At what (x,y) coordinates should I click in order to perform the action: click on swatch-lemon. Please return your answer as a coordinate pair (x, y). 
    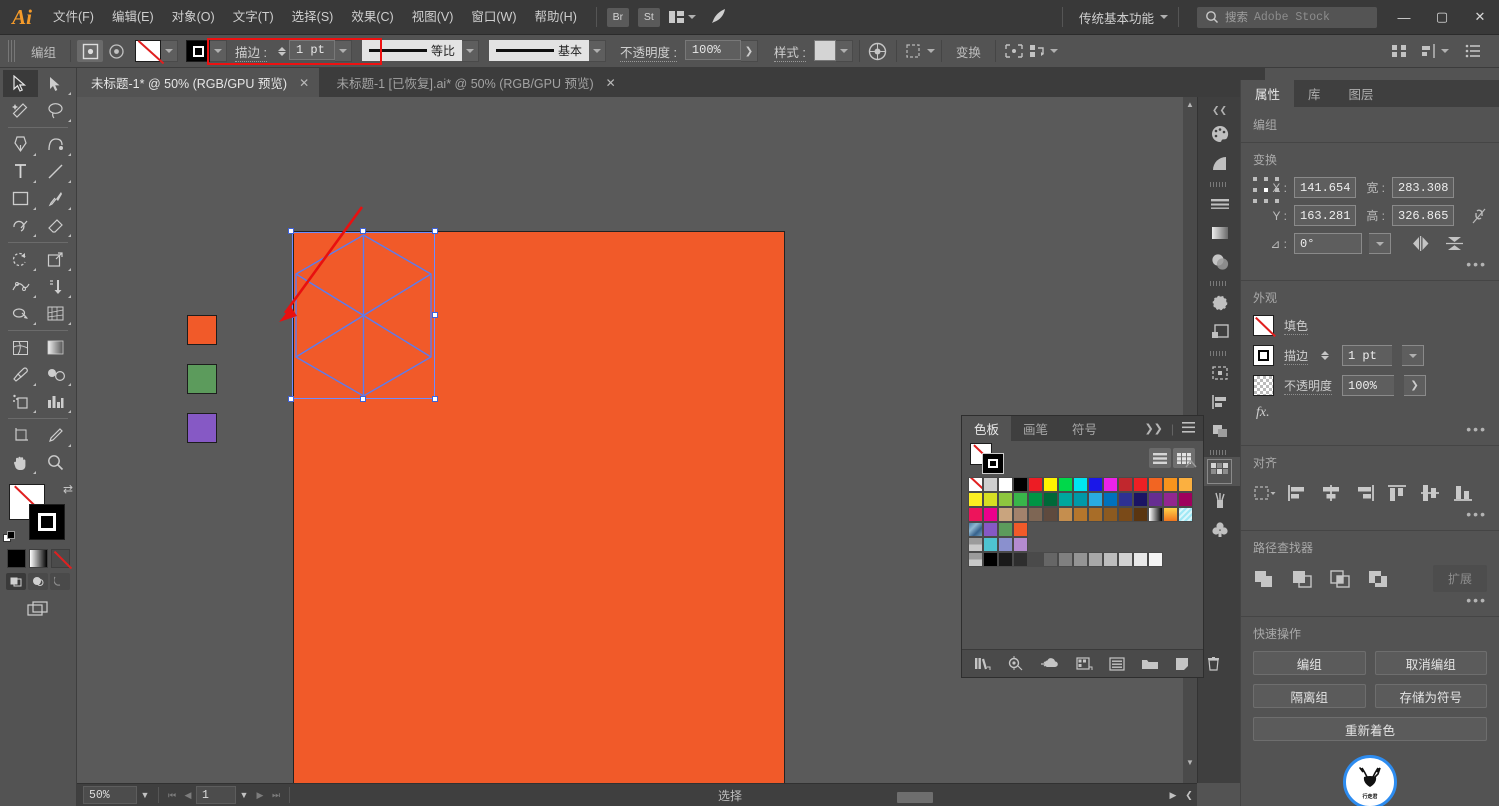
    Looking at the image, I should click on (975, 499).